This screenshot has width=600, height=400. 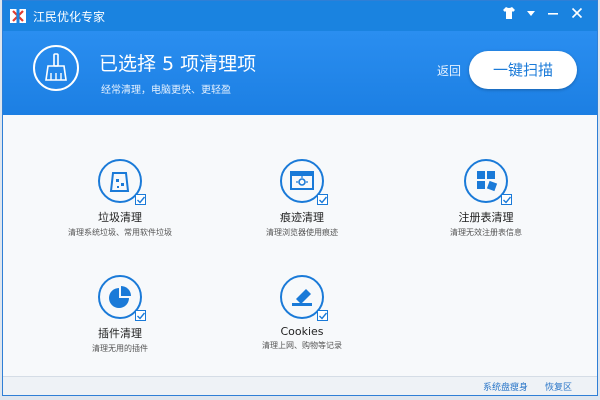 I want to click on item-trace-clean: 痕迹清理 清理浏览器使用痕迹, so click(x=302, y=198).